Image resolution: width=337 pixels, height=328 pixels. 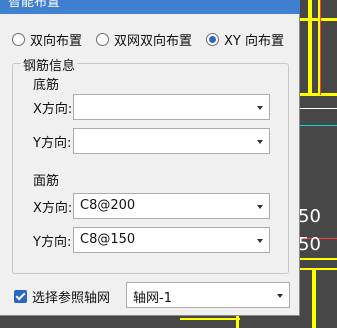 What do you see at coordinates (320, 47) in the screenshot?
I see `cad-red-line` at bounding box center [320, 47].